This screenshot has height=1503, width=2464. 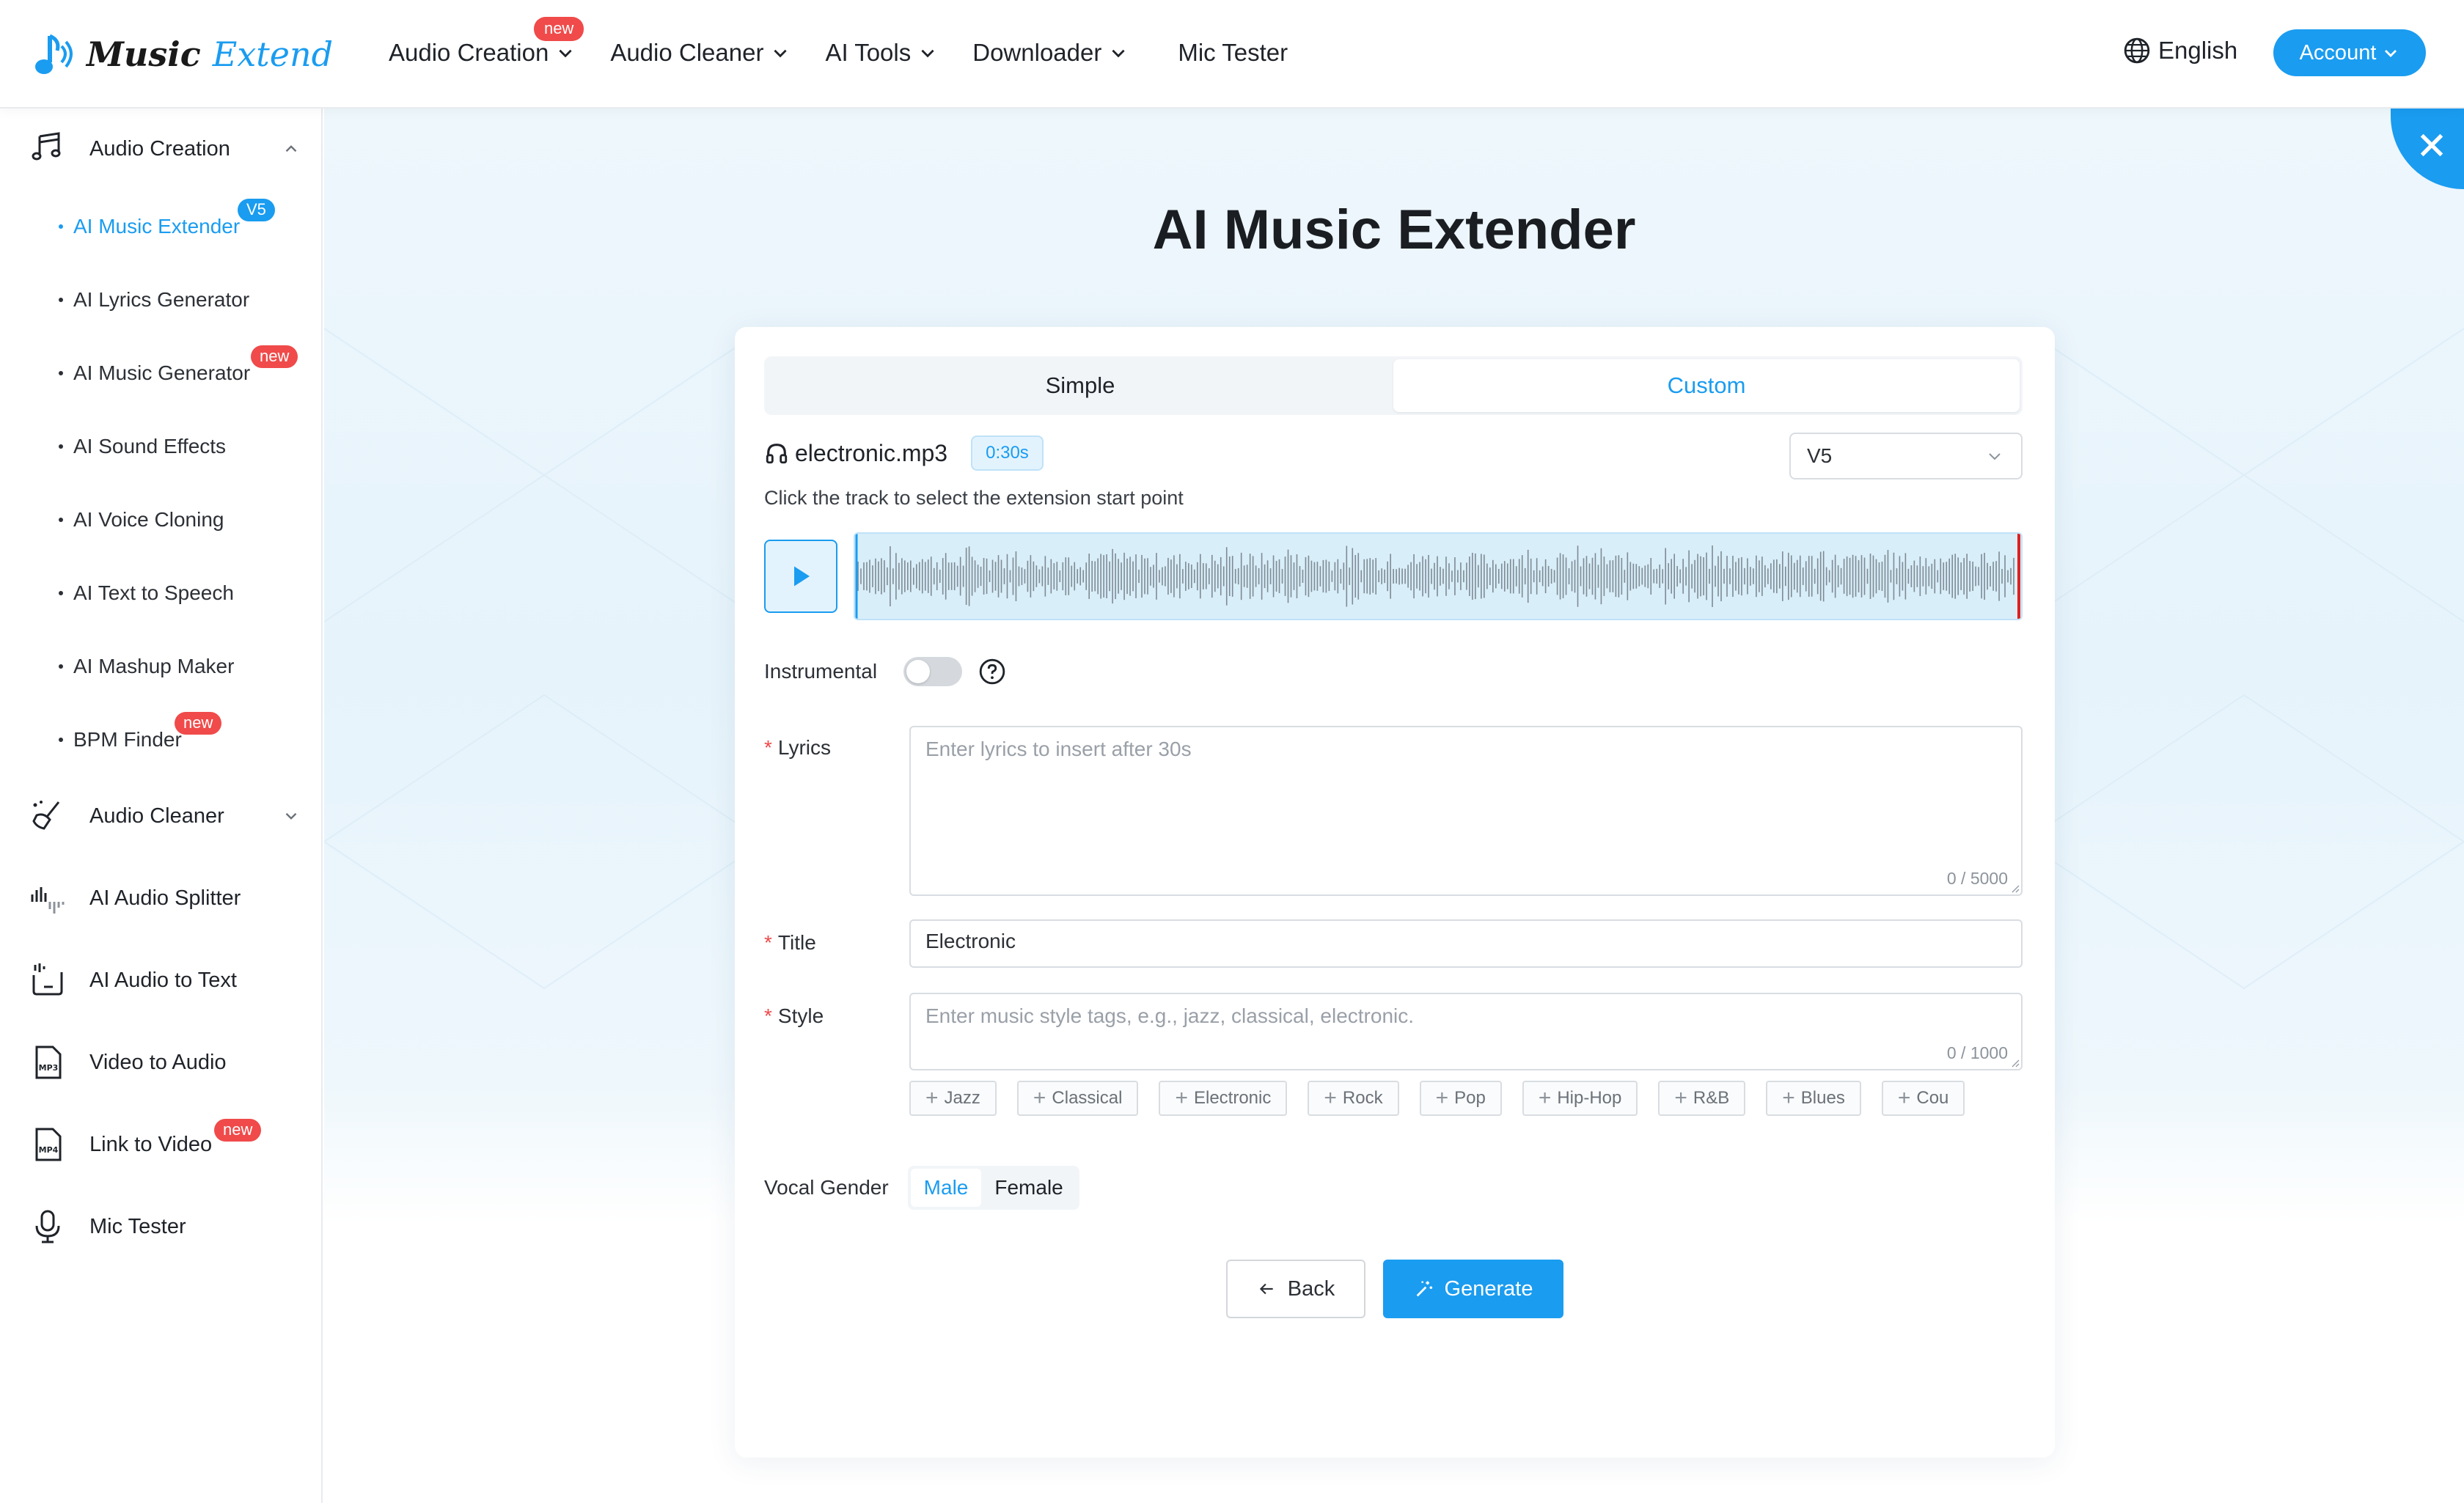 I want to click on svg-text: MP3, so click(x=49, y=1068).